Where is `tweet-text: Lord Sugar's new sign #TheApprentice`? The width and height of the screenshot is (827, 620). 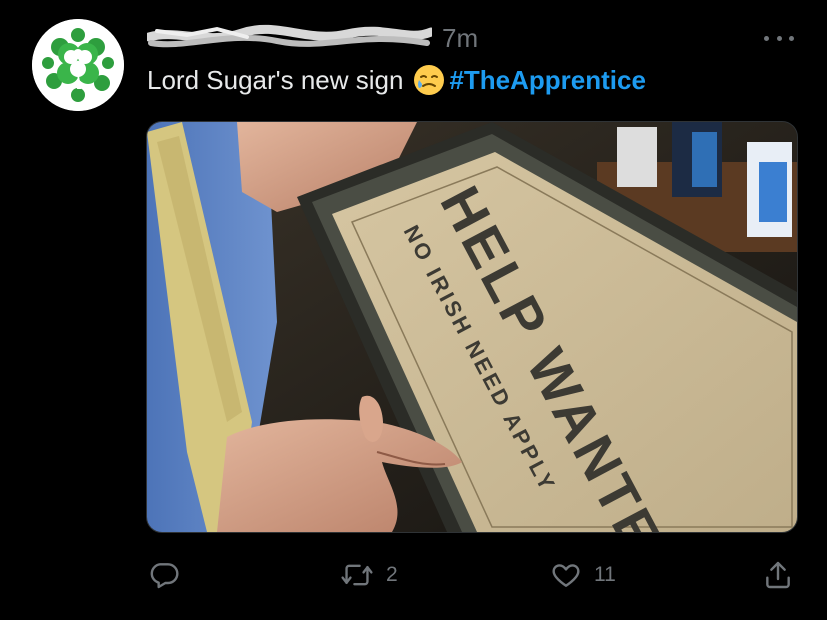
tweet-text: Lord Sugar's new sign #TheApprentice is located at coordinates (396, 80).